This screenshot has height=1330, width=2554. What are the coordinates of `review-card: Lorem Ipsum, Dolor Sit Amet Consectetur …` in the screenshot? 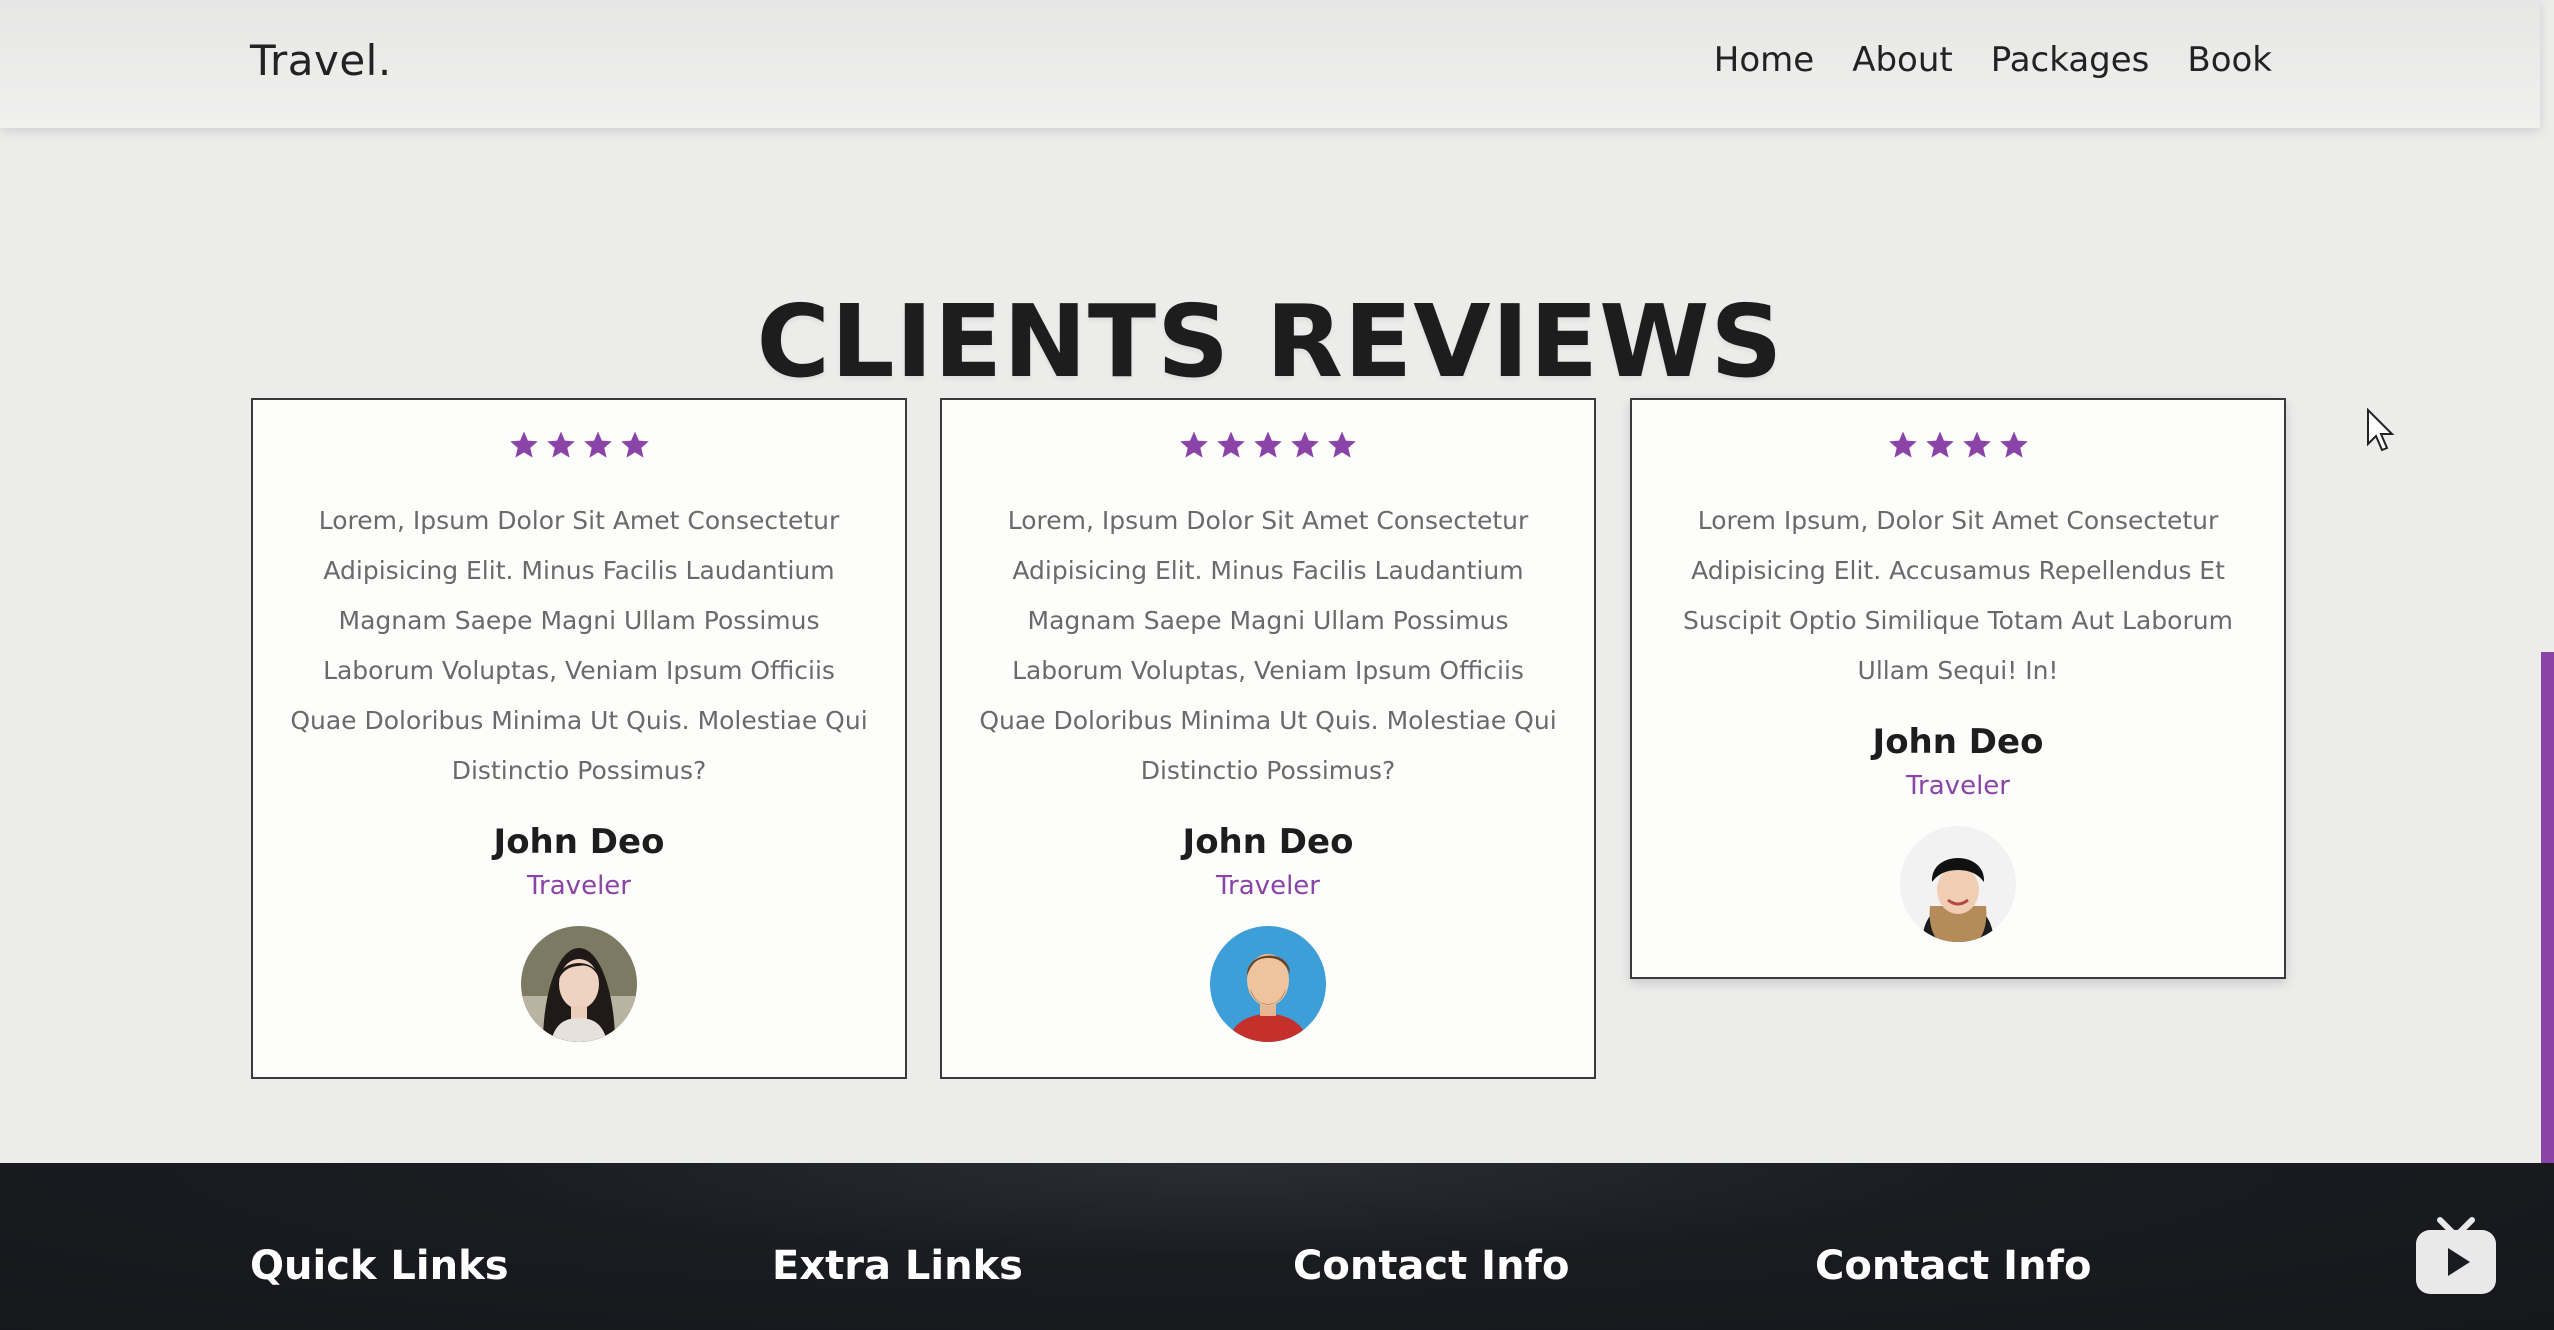 It's located at (1958, 688).